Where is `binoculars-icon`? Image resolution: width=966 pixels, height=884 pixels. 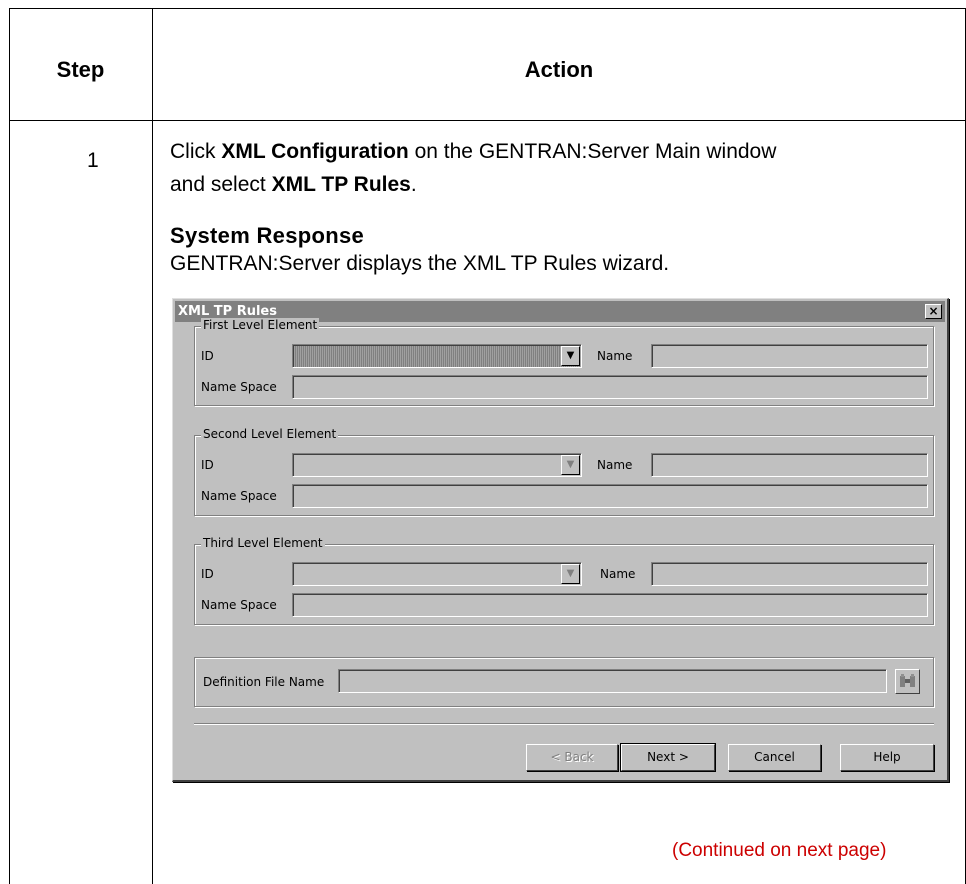 binoculars-icon is located at coordinates (907, 680).